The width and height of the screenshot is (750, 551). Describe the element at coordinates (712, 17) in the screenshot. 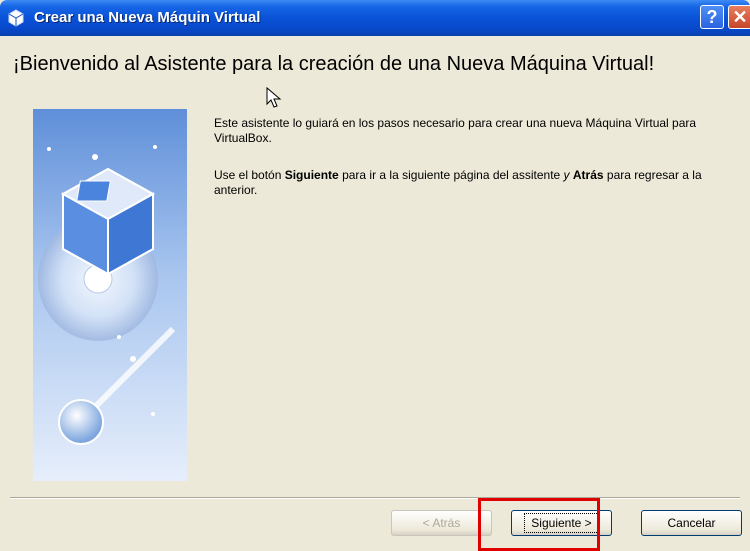

I see `help-button: ?` at that location.